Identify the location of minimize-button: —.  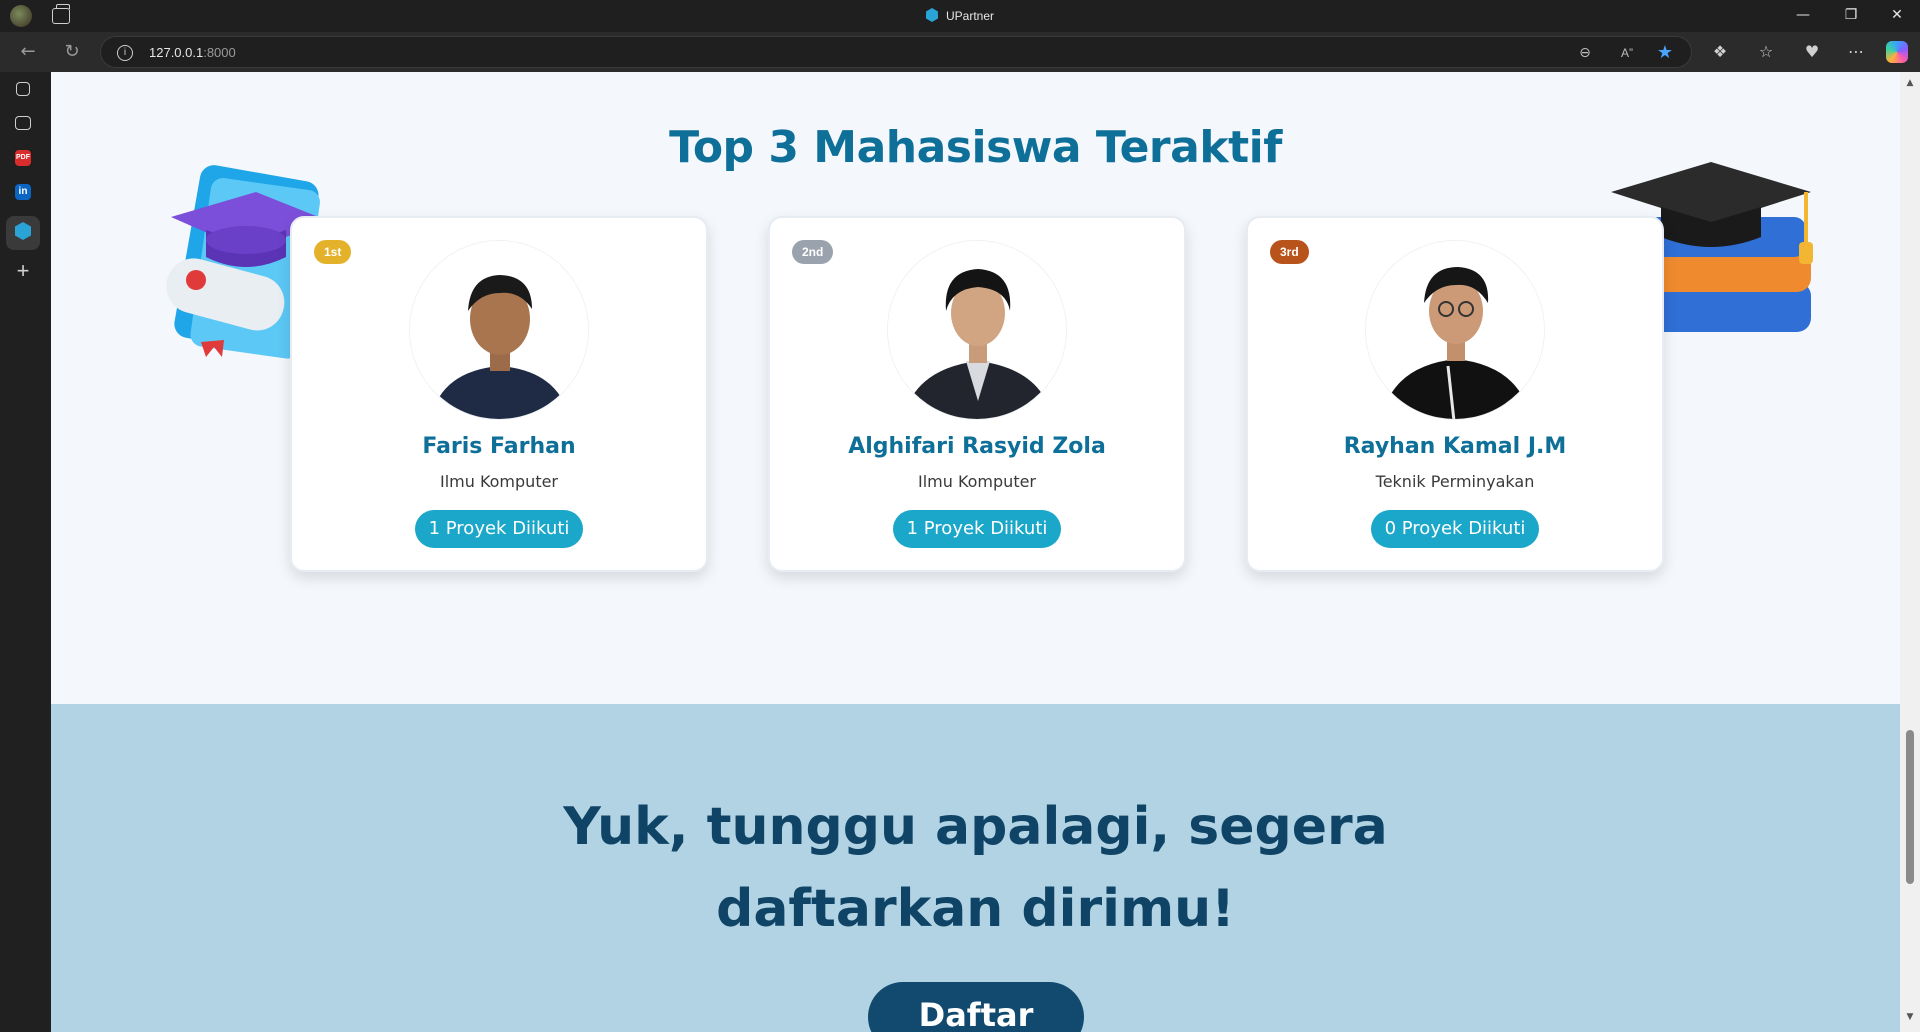
(1803, 16).